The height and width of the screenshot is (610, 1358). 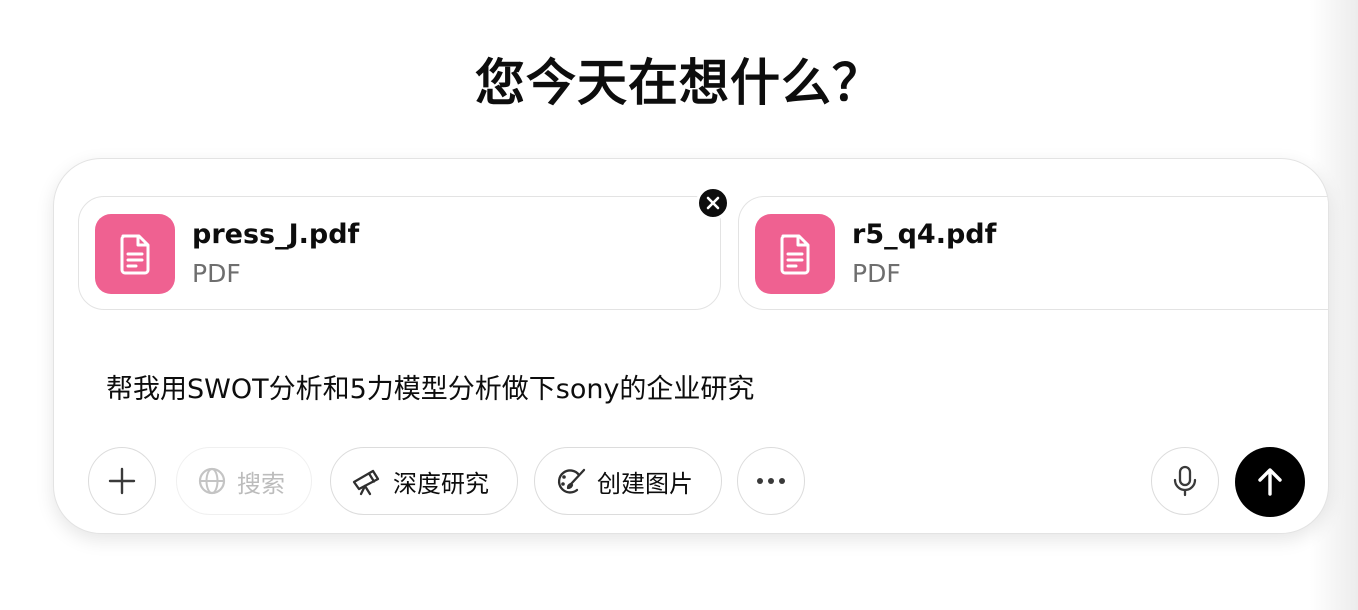 I want to click on page-title: 您今天在想什么？, so click(x=679, y=83).